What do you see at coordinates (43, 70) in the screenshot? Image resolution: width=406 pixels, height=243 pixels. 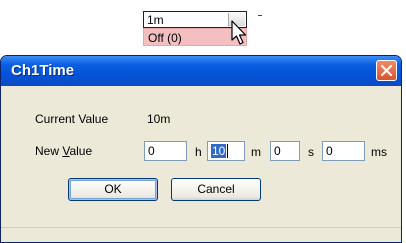 I see `dialog-title: Ch1Time` at bounding box center [43, 70].